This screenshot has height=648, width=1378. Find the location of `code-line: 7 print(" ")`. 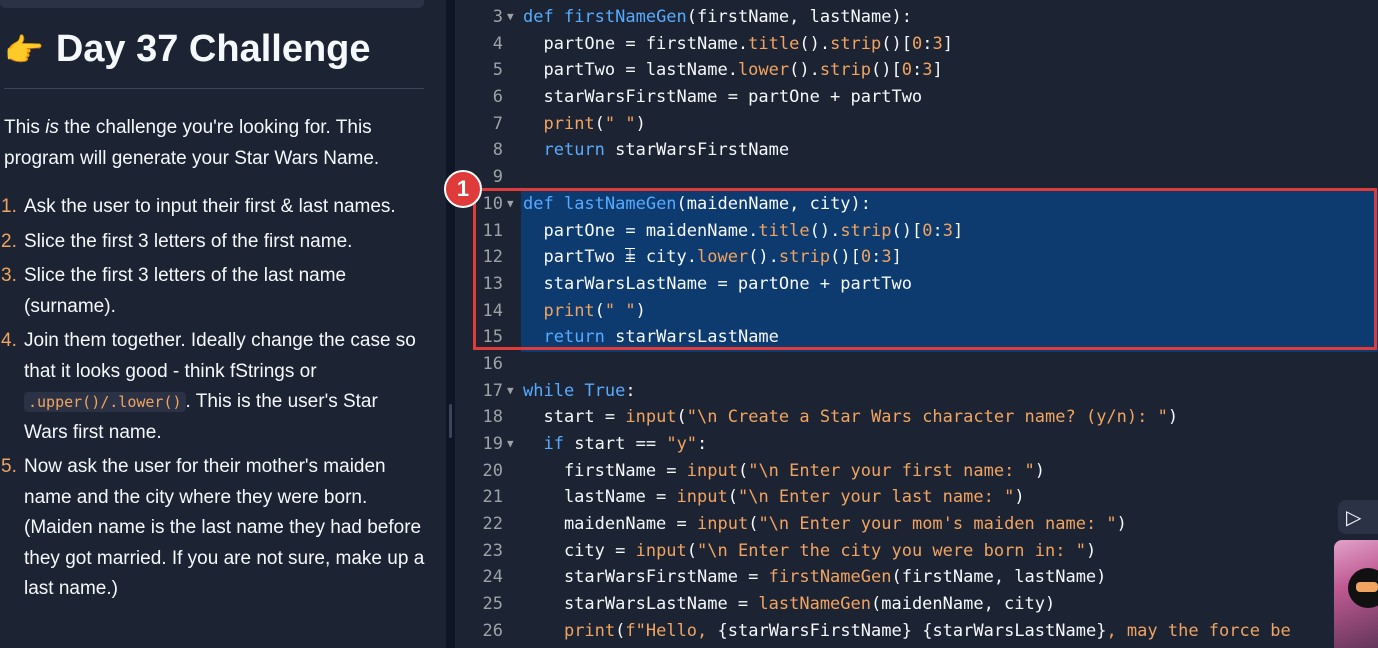

code-line: 7 print(" ") is located at coordinates (916, 124).